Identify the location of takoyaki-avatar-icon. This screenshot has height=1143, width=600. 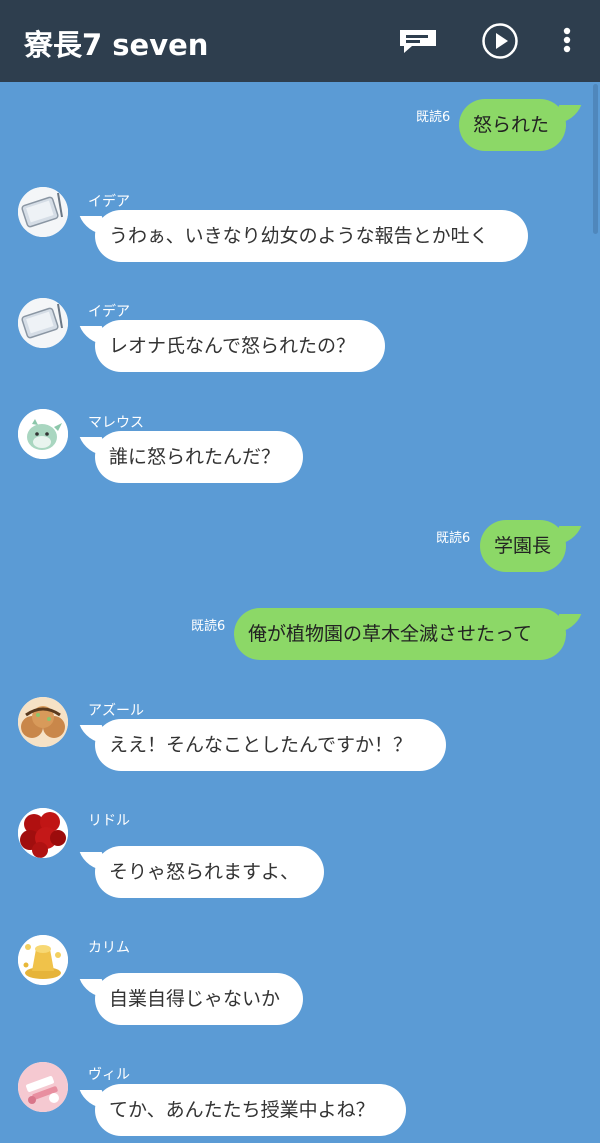
(43, 722).